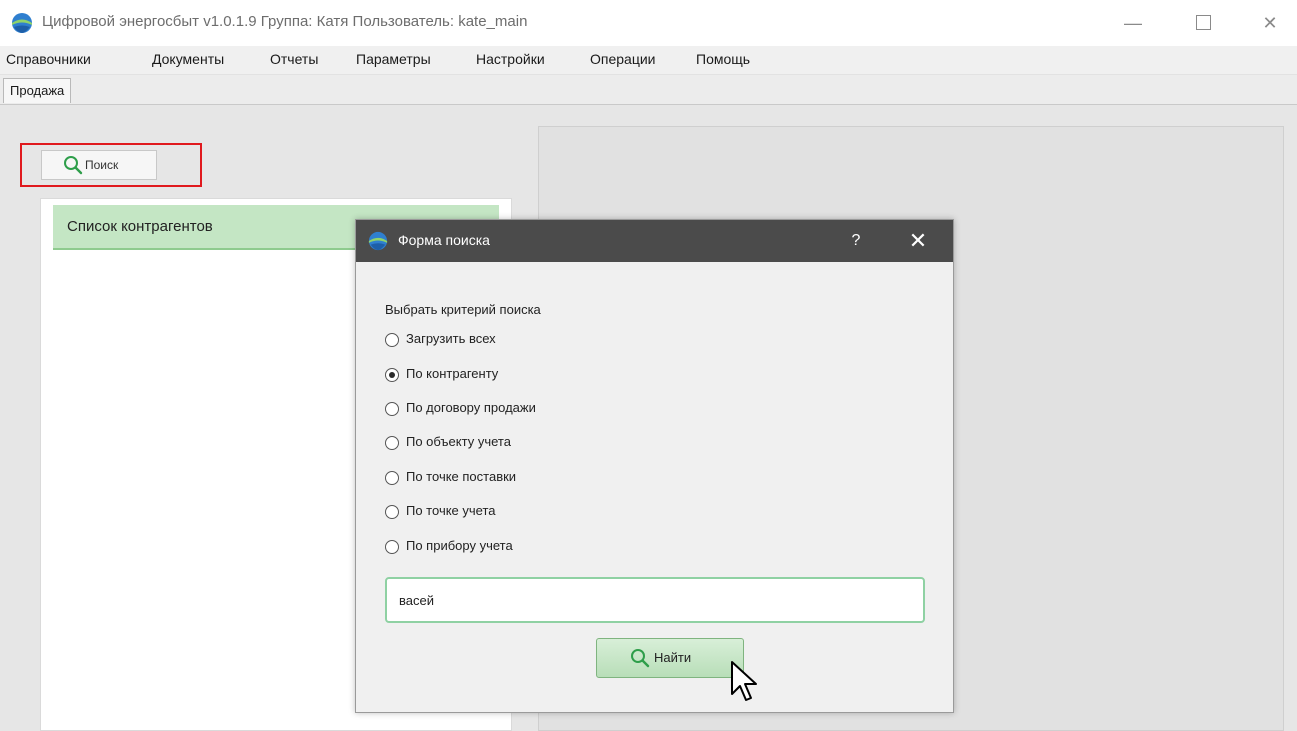 The image size is (1297, 731). I want to click on radio-label: По точке поставки, so click(461, 476).